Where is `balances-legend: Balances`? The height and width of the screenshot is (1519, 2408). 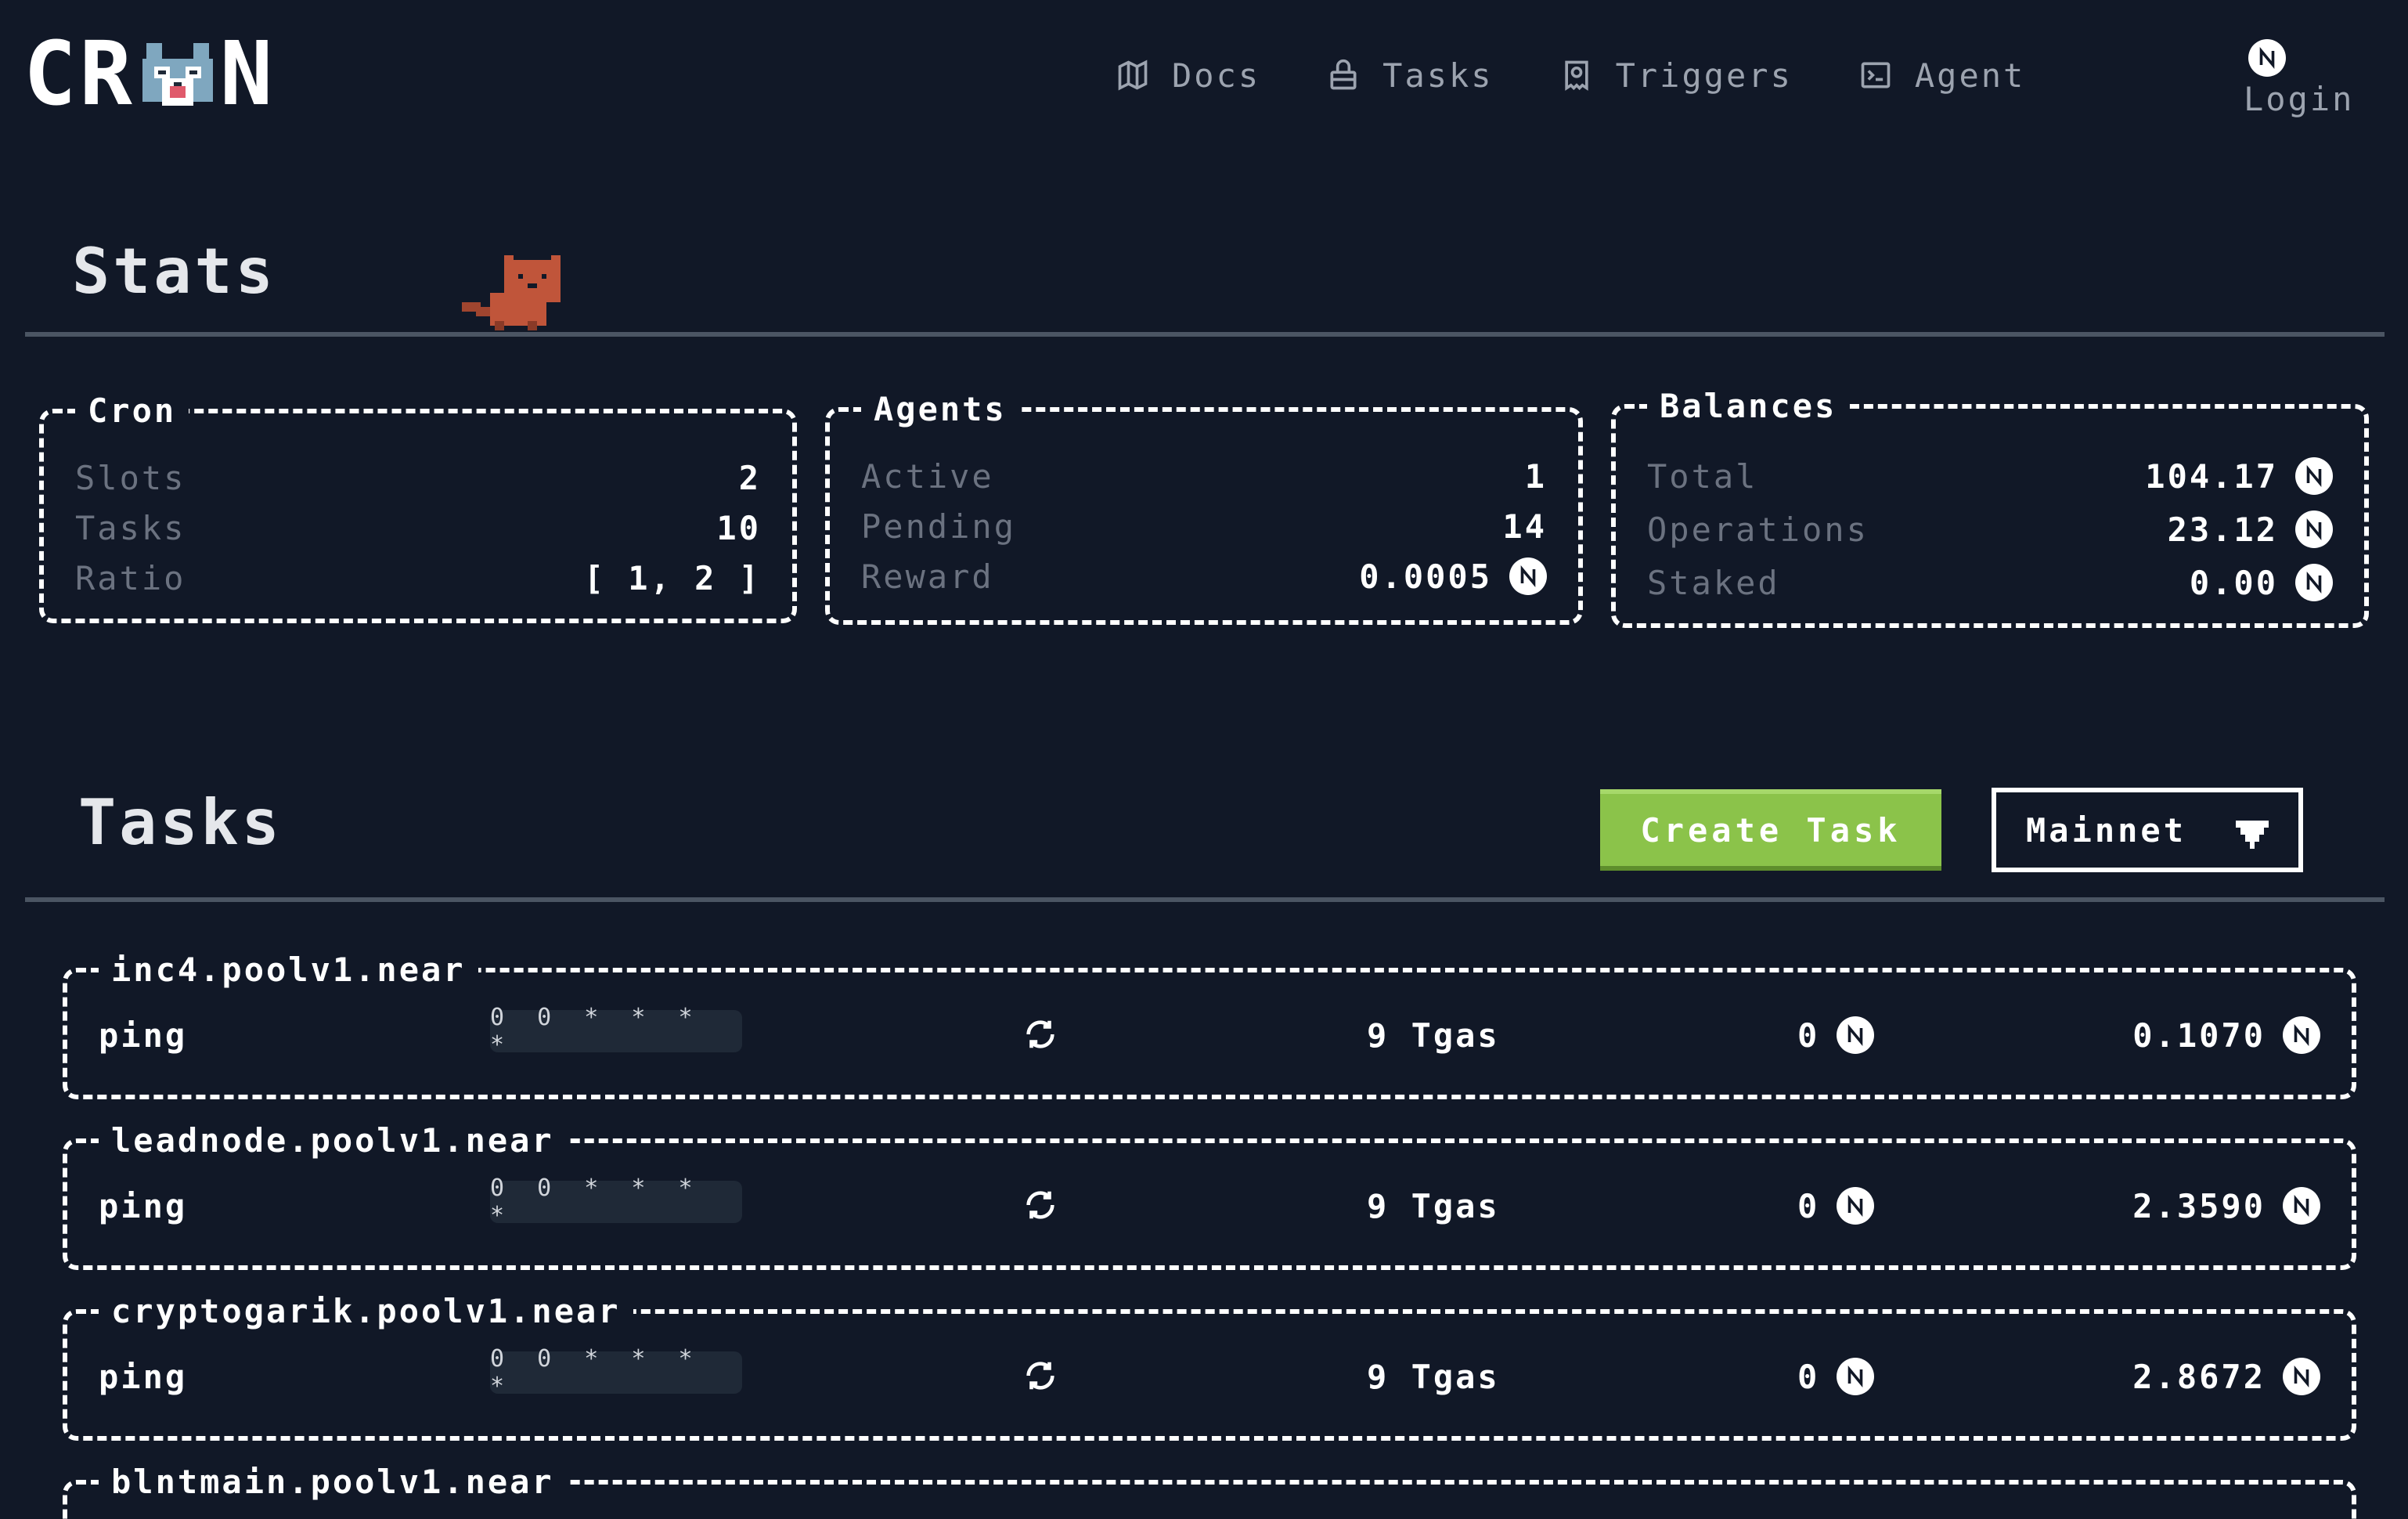
balances-legend: Balances is located at coordinates (1748, 406).